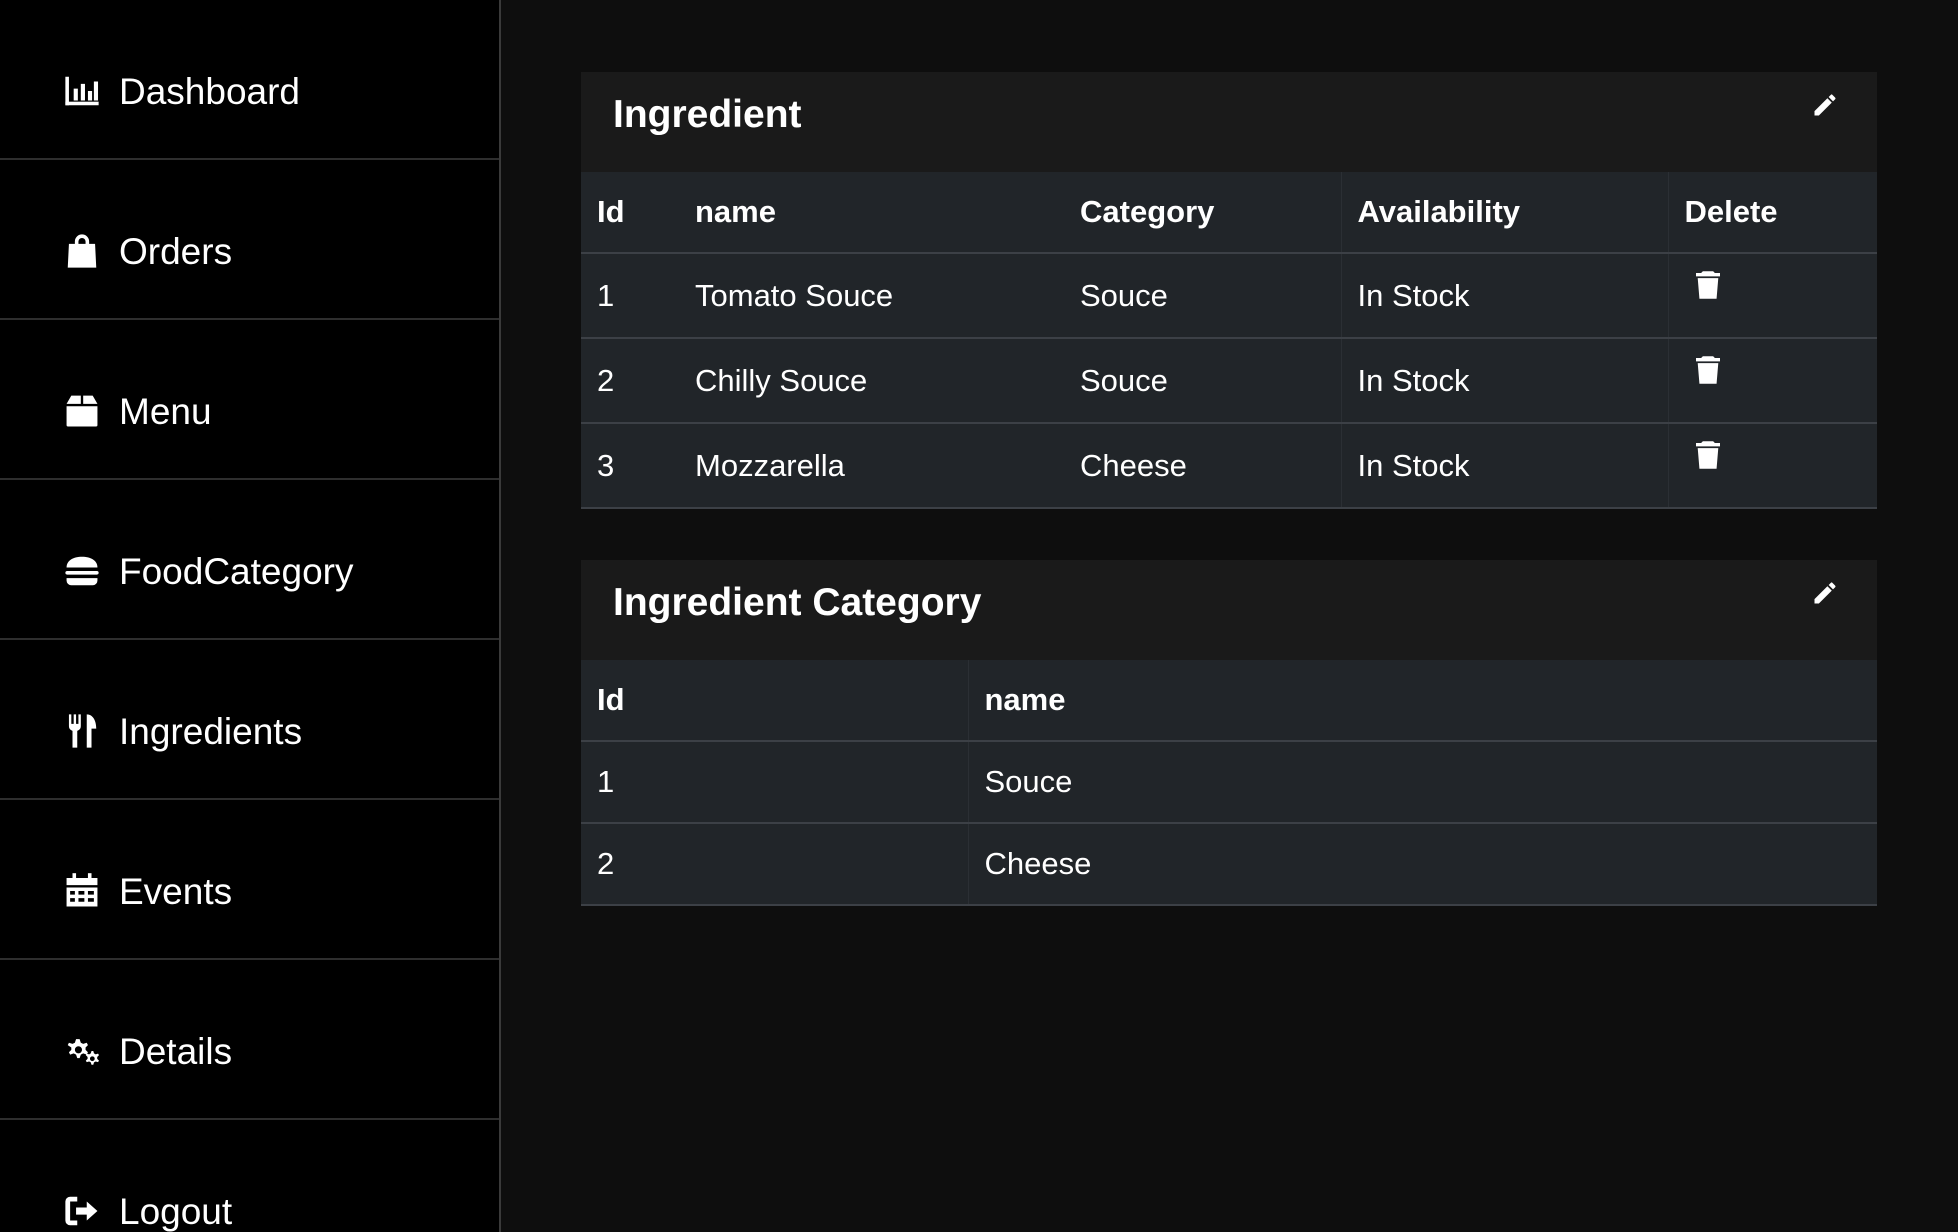 The image size is (1958, 1232). Describe the element at coordinates (797, 602) in the screenshot. I see `card-title: Ingredient Category` at that location.